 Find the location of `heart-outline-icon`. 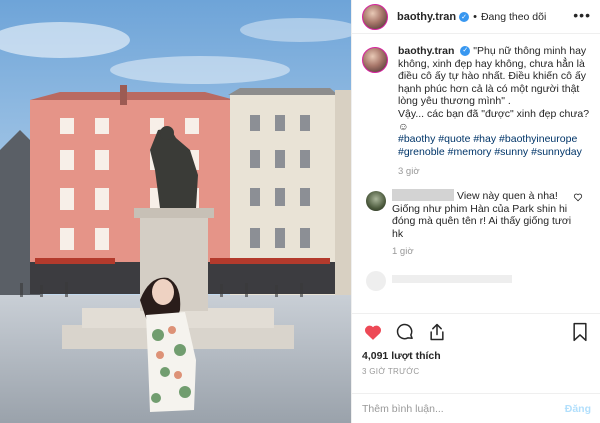

heart-outline-icon is located at coordinates (578, 197).